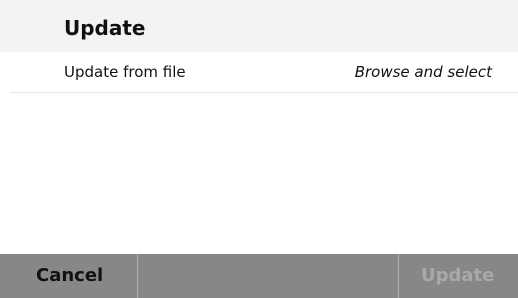 The height and width of the screenshot is (298, 518). What do you see at coordinates (423, 72) in the screenshot?
I see `browse-and-select-value: Browse and select` at bounding box center [423, 72].